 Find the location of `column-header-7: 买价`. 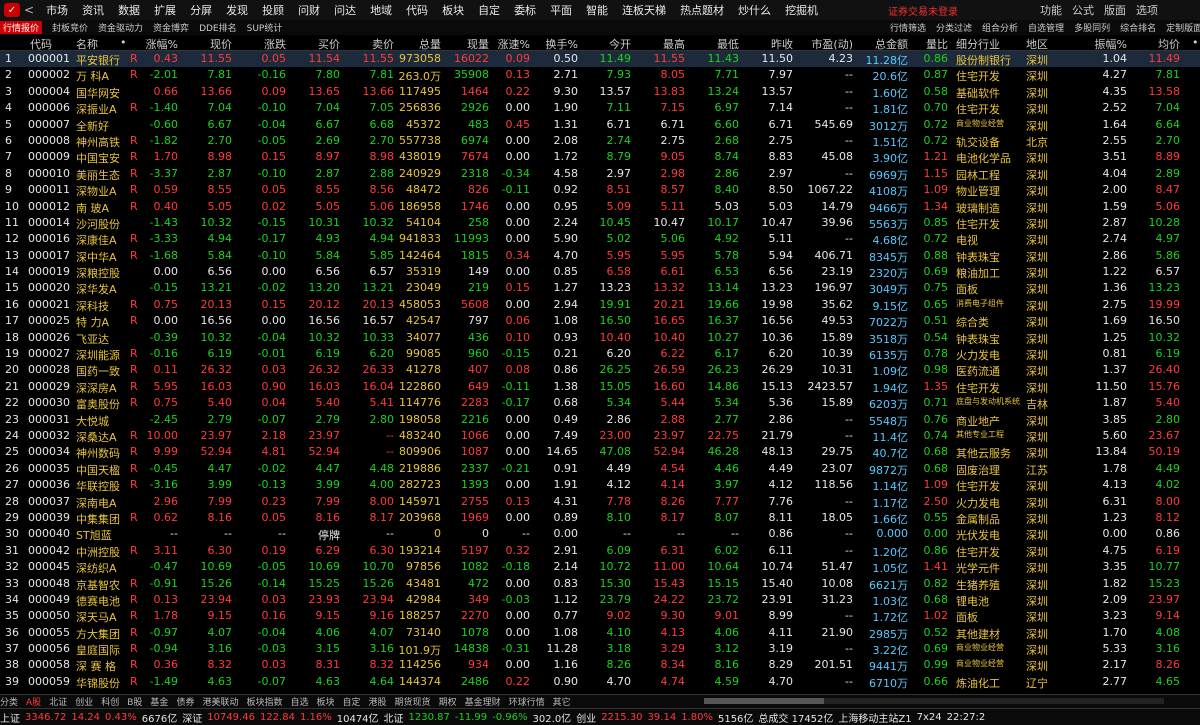

column-header-7: 买价 is located at coordinates (329, 44).